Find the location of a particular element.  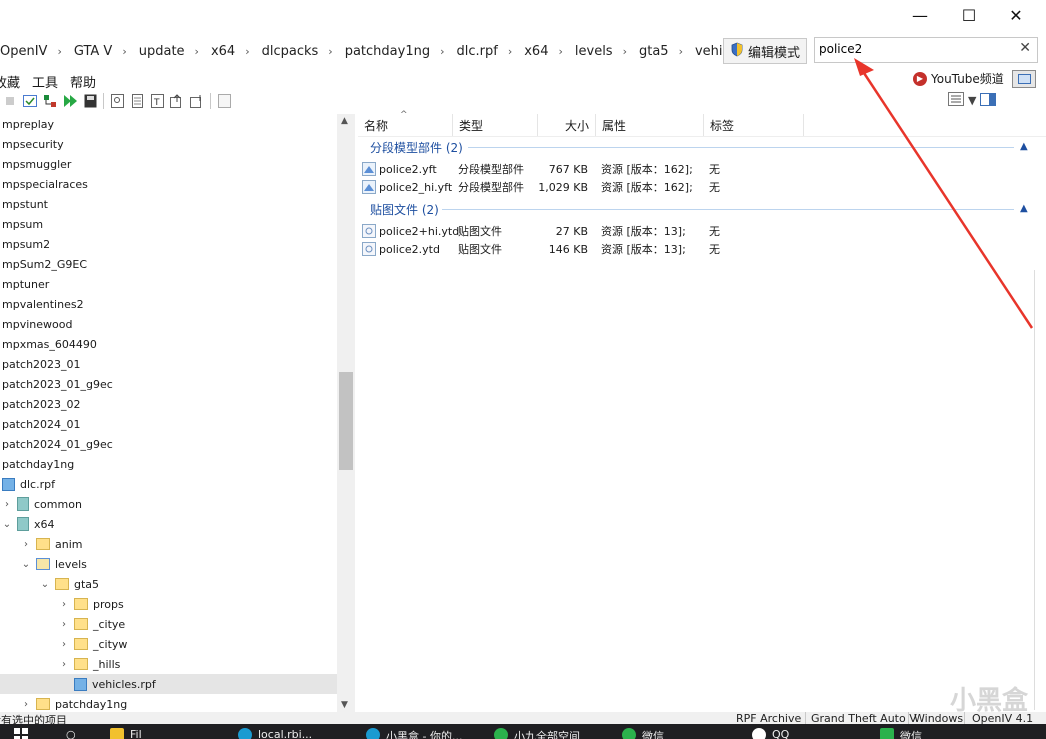

tree-item: mpsum2 is located at coordinates (168, 244).